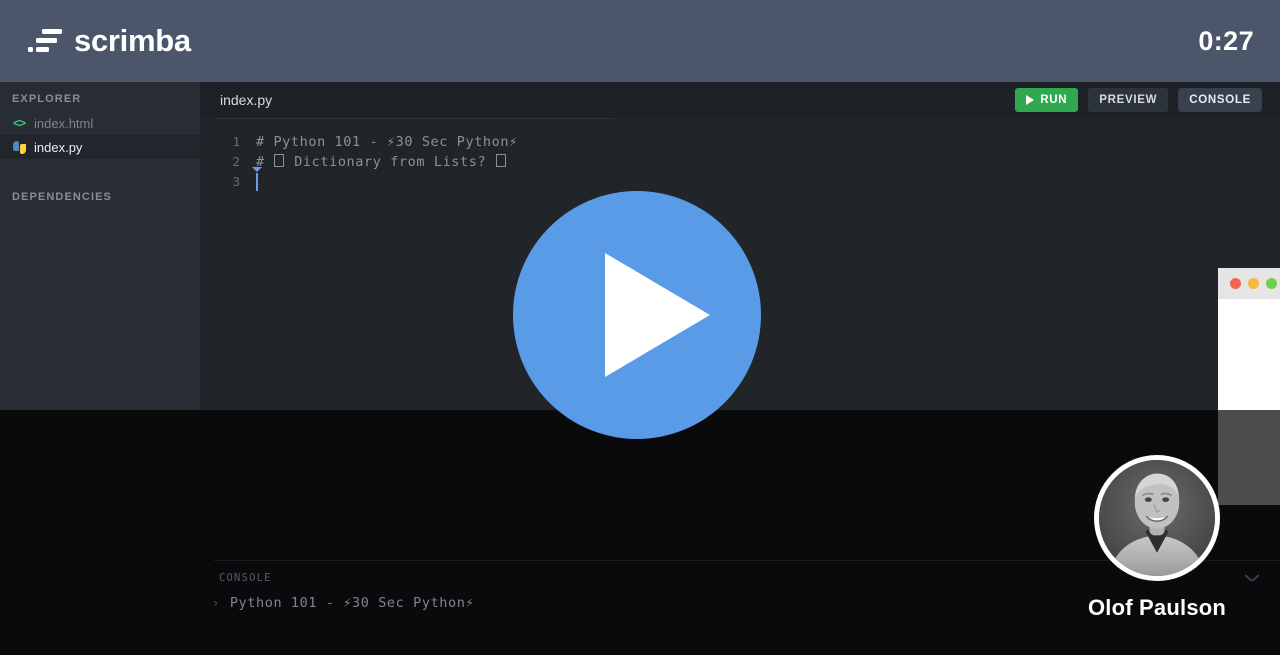 This screenshot has height=655, width=1280. I want to click on presenter-avatar, so click(1157, 518).